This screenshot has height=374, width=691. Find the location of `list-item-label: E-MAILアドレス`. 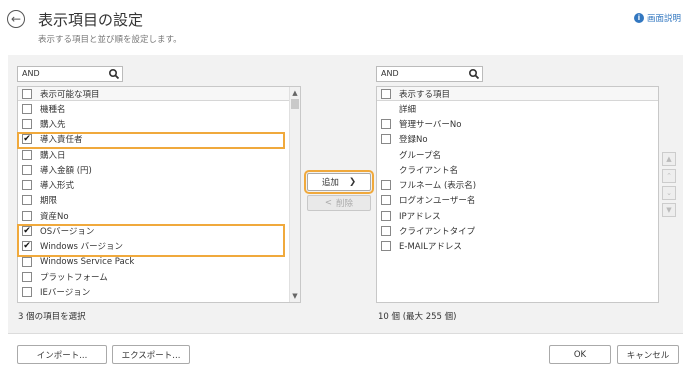

list-item-label: E-MAILアドレス is located at coordinates (430, 247).